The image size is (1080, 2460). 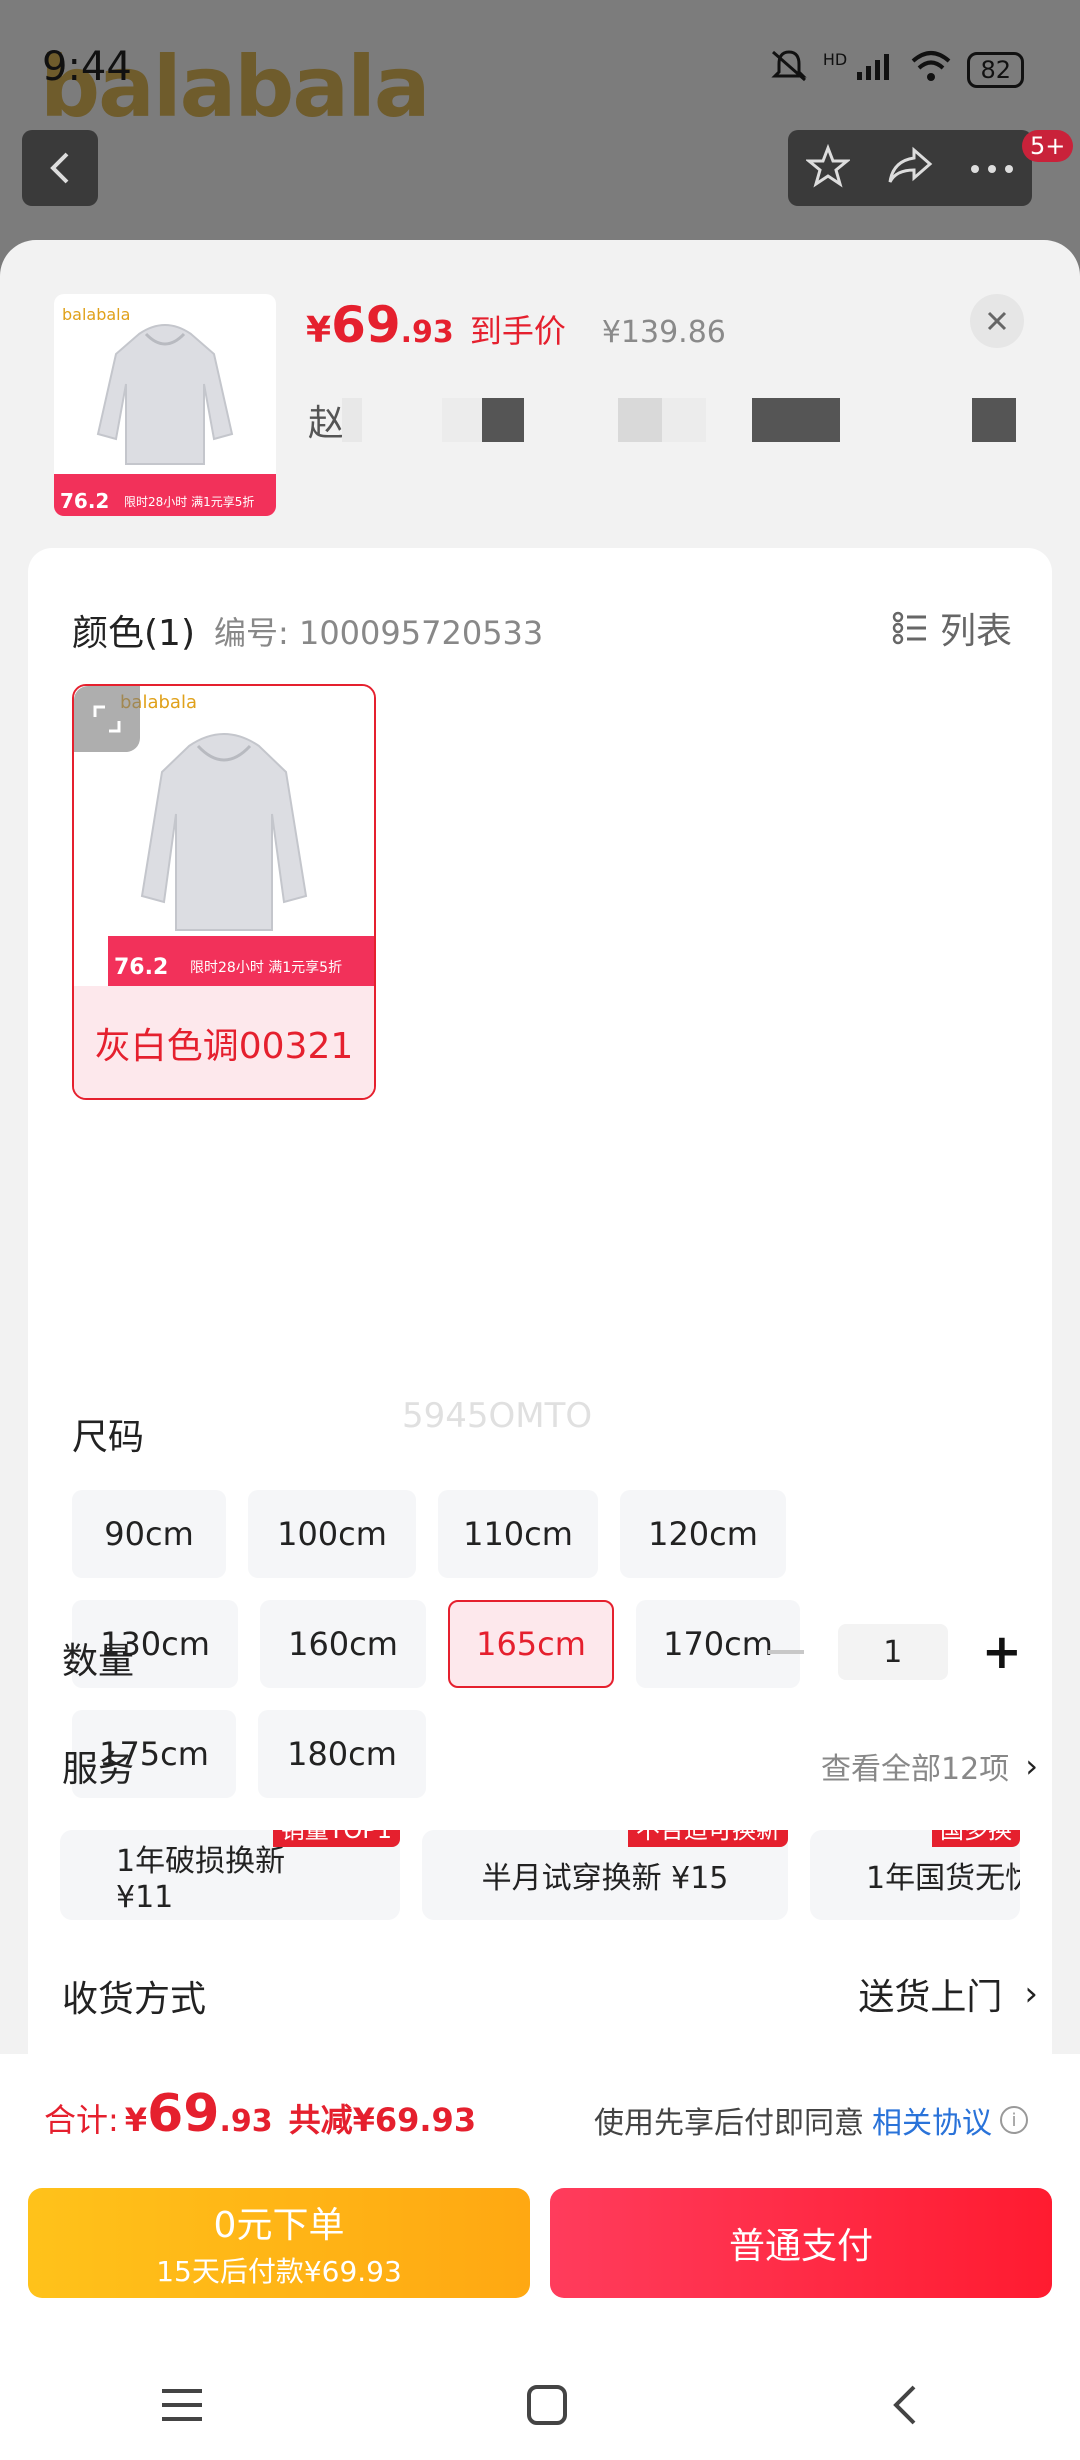 What do you see at coordinates (992, 168) in the screenshot?
I see `more-icon` at bounding box center [992, 168].